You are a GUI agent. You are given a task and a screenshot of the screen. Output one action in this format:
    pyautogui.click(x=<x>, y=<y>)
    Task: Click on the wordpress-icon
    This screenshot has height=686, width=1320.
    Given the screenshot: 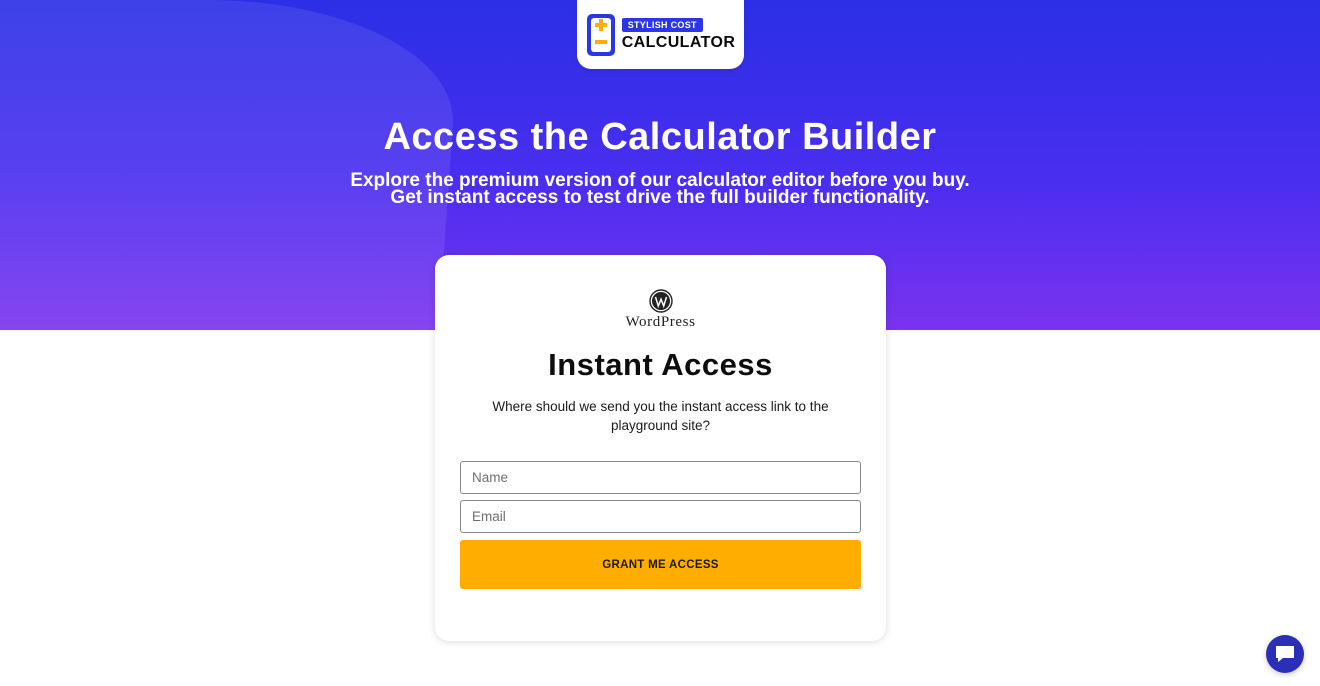 What is the action you would take?
    pyautogui.click(x=660, y=301)
    